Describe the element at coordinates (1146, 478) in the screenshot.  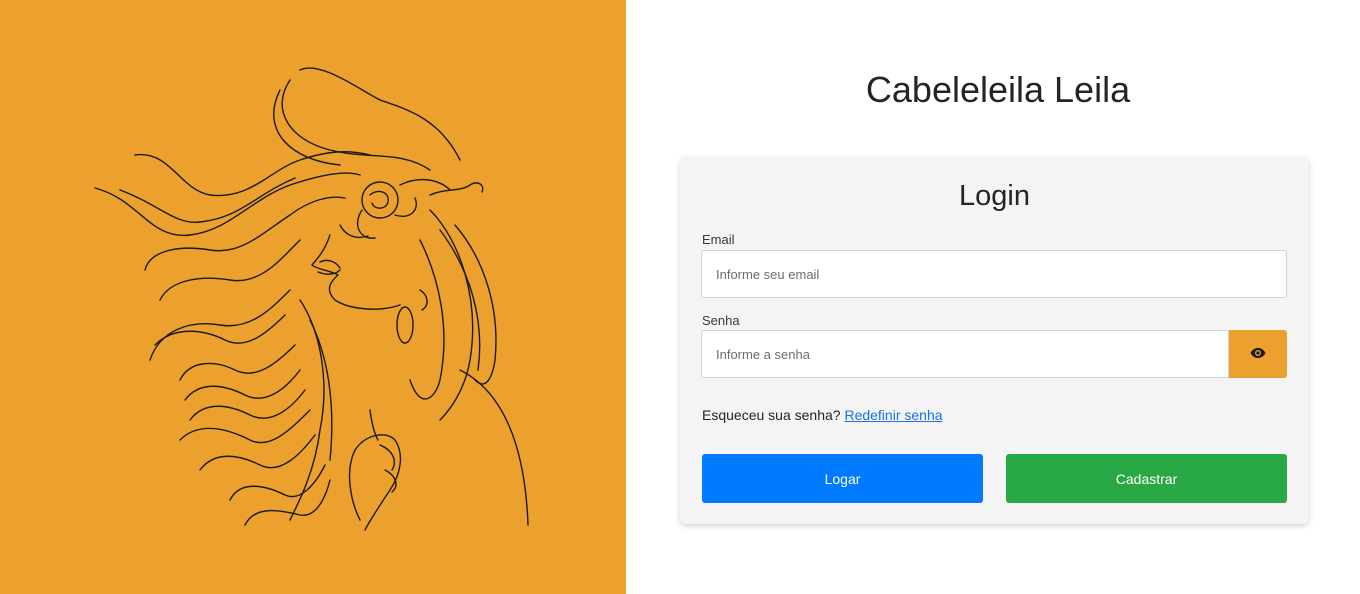
I see `register-button: Cadastrar` at that location.